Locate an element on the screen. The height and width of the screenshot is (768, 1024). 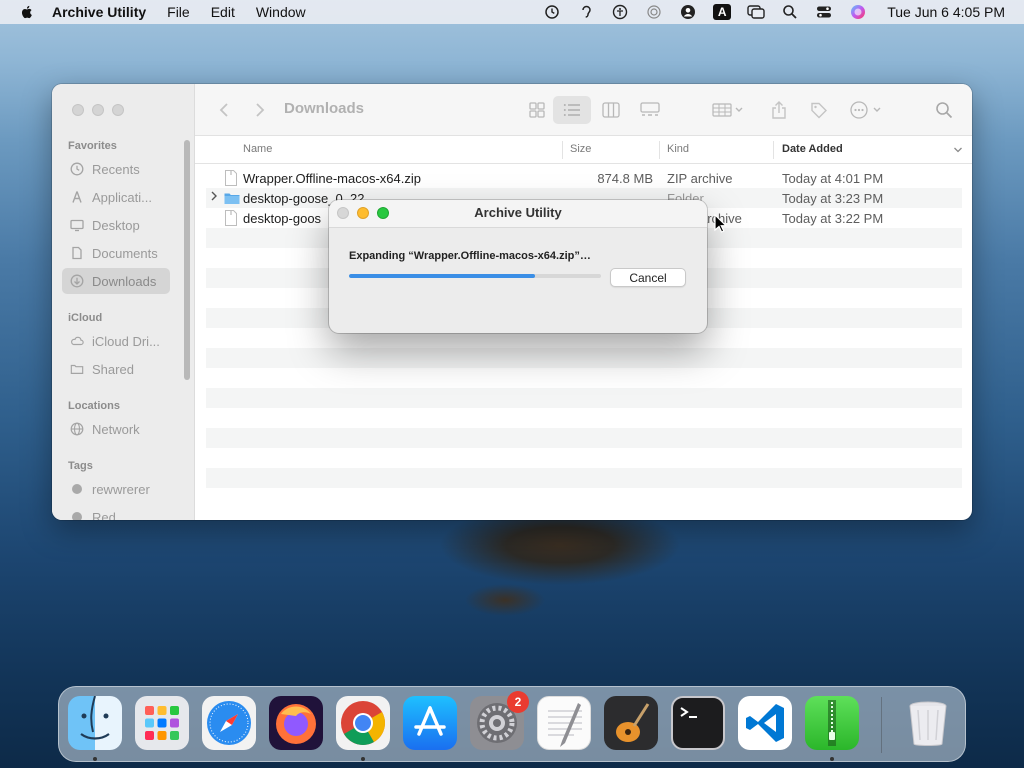
mouse-cursor-icon is located at coordinates (721, 223).